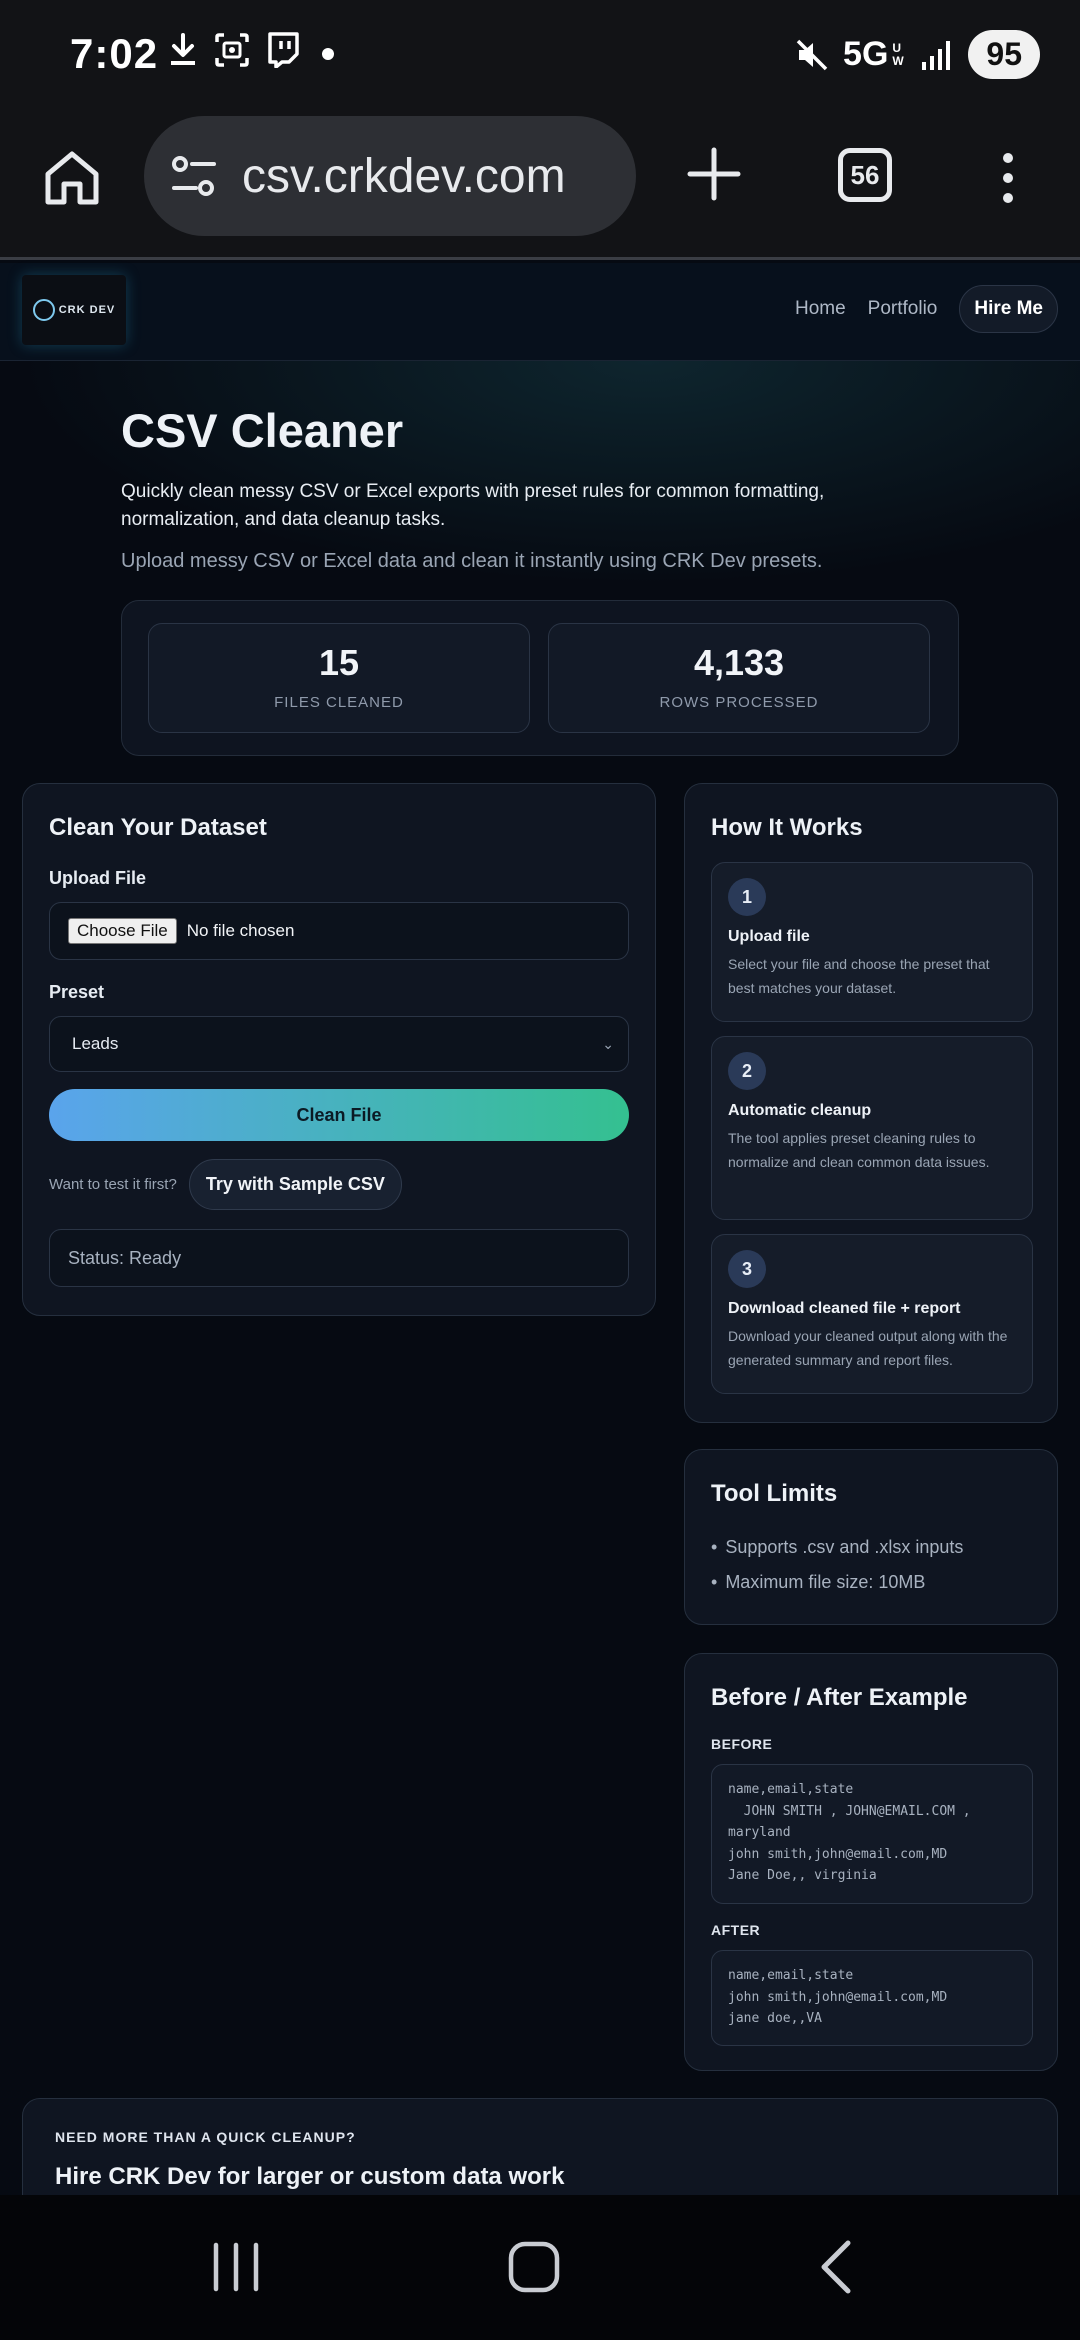 Image resolution: width=1080 pixels, height=2340 pixels. What do you see at coordinates (866, 54) in the screenshot?
I see `network-type: 5G` at bounding box center [866, 54].